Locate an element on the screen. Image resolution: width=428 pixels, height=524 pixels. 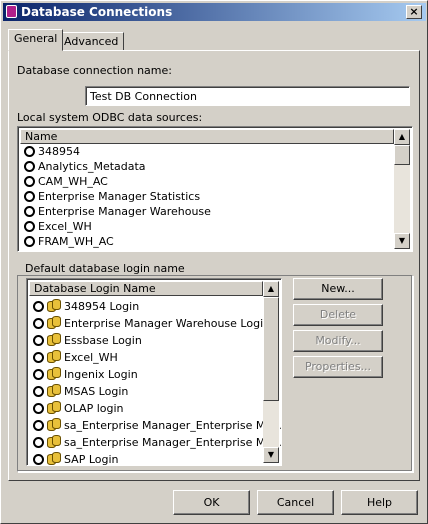
odbc-source-row: Analytics_Metadata is located at coordinates (115, 166).